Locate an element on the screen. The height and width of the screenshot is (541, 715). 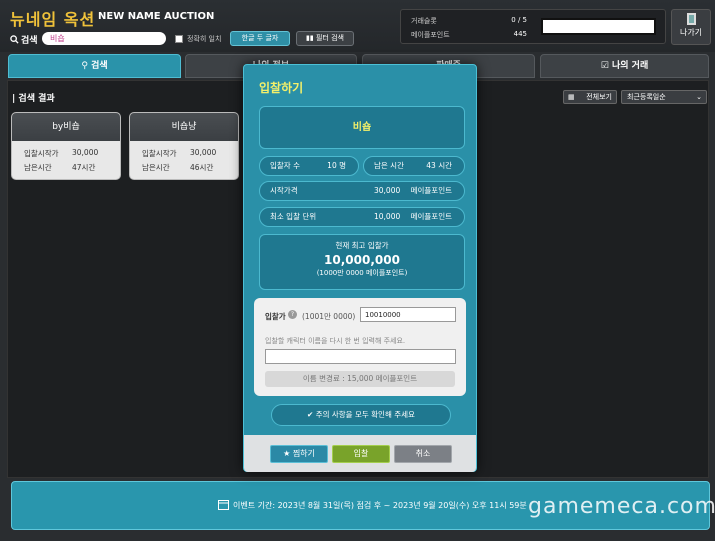
name-change-fee: 이름 변경료 : 15,000 메이플포인트 is located at coordinates (360, 379).